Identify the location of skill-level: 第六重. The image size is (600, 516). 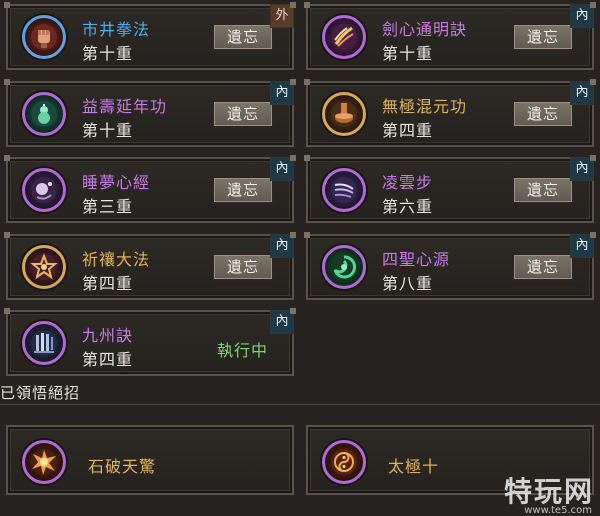
(408, 206).